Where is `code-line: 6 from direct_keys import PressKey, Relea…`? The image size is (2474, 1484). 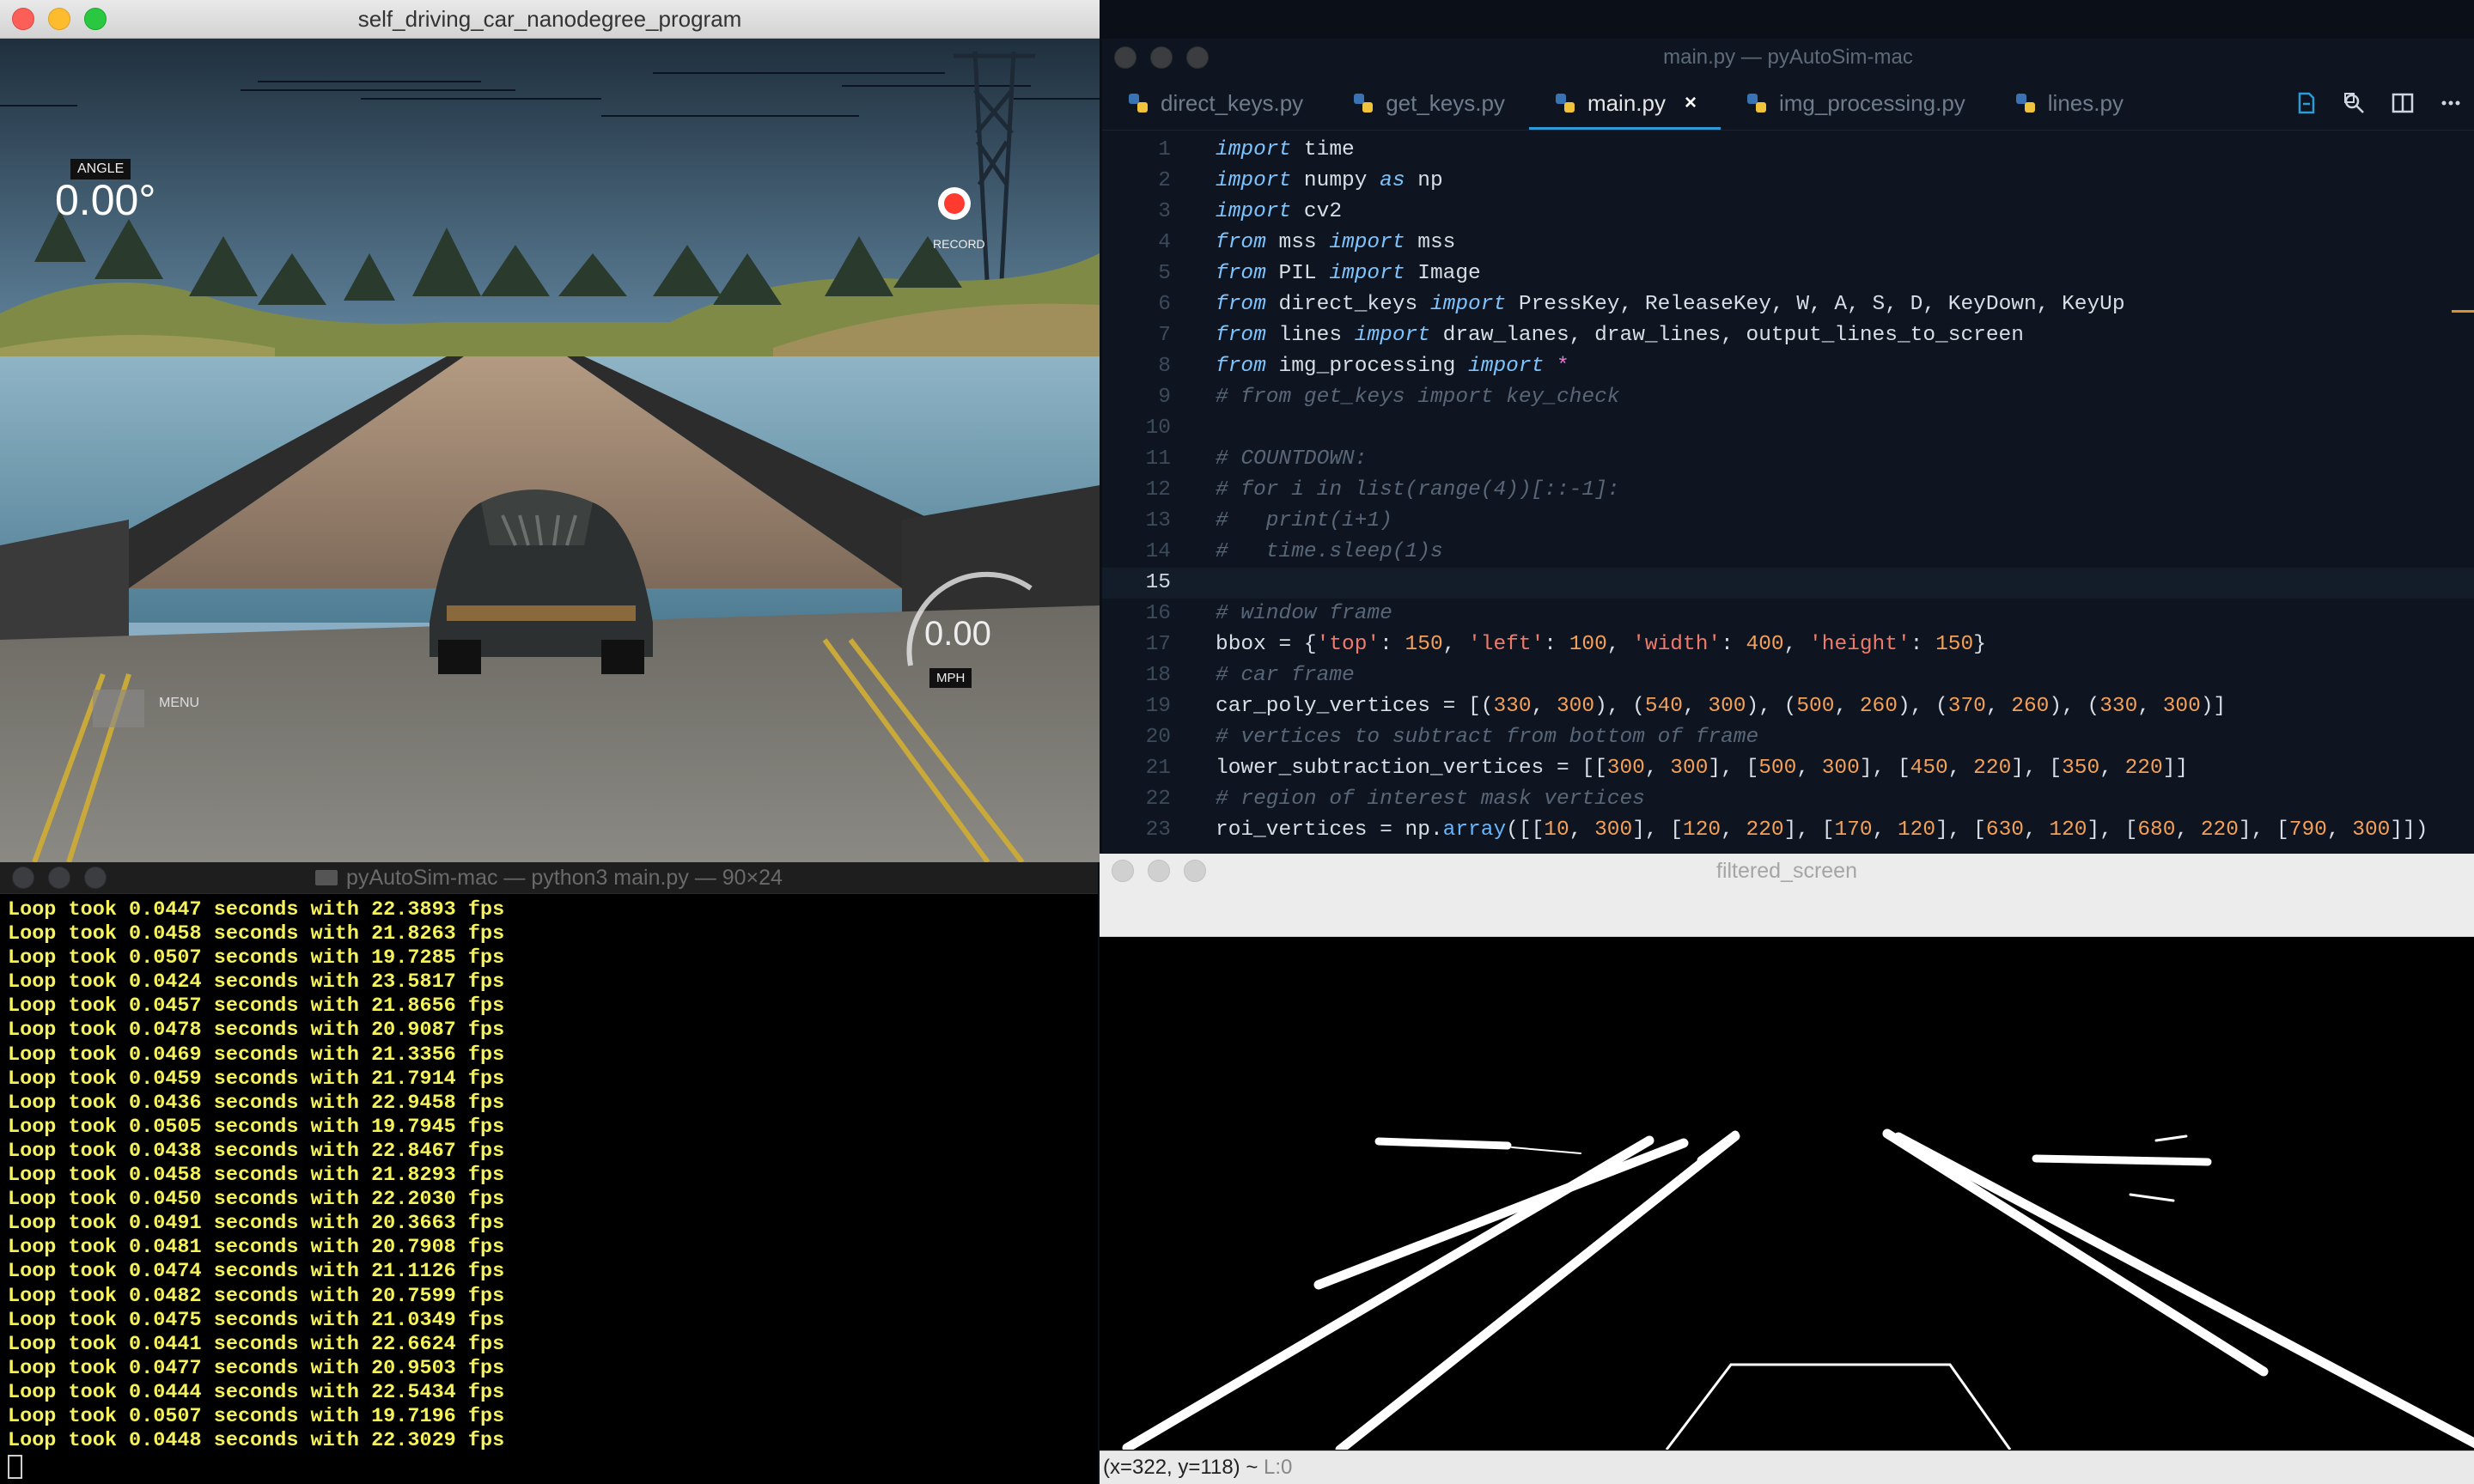 code-line: 6 from direct_keys import PressKey, Relea… is located at coordinates (1788, 304).